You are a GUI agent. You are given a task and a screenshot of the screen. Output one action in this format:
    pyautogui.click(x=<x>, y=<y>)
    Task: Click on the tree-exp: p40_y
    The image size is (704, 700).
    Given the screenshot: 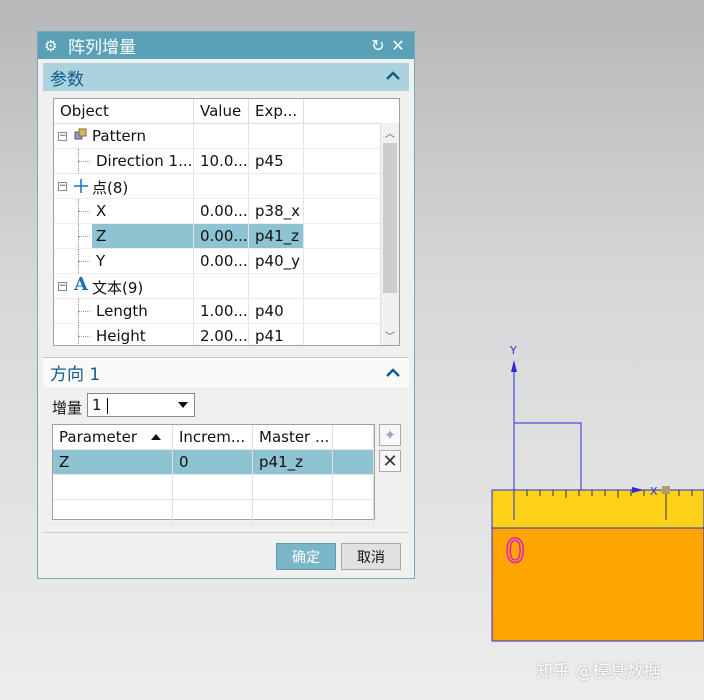 What is the action you would take?
    pyautogui.click(x=276, y=261)
    